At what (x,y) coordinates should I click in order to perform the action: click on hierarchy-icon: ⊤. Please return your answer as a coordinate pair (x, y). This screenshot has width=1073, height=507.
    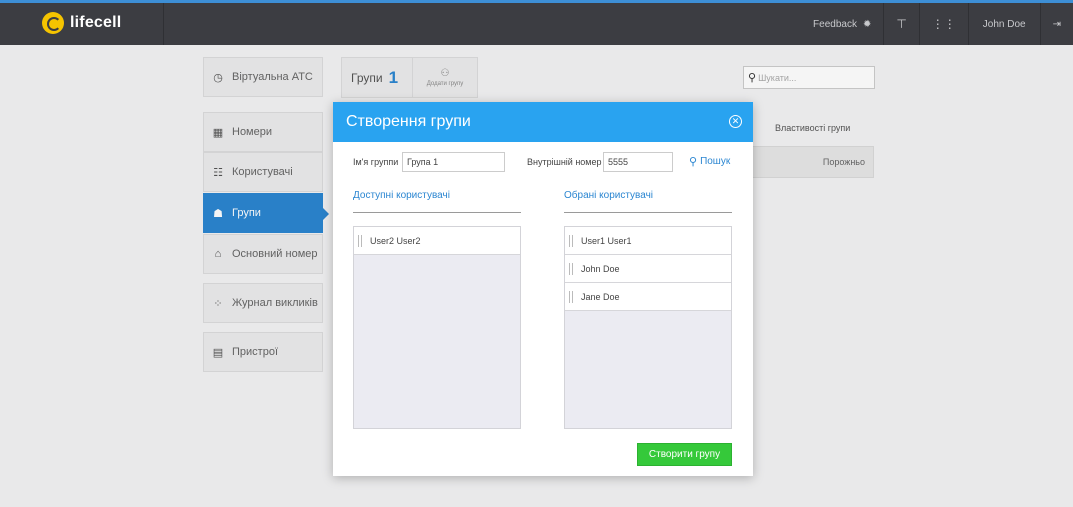
    Looking at the image, I should click on (901, 24).